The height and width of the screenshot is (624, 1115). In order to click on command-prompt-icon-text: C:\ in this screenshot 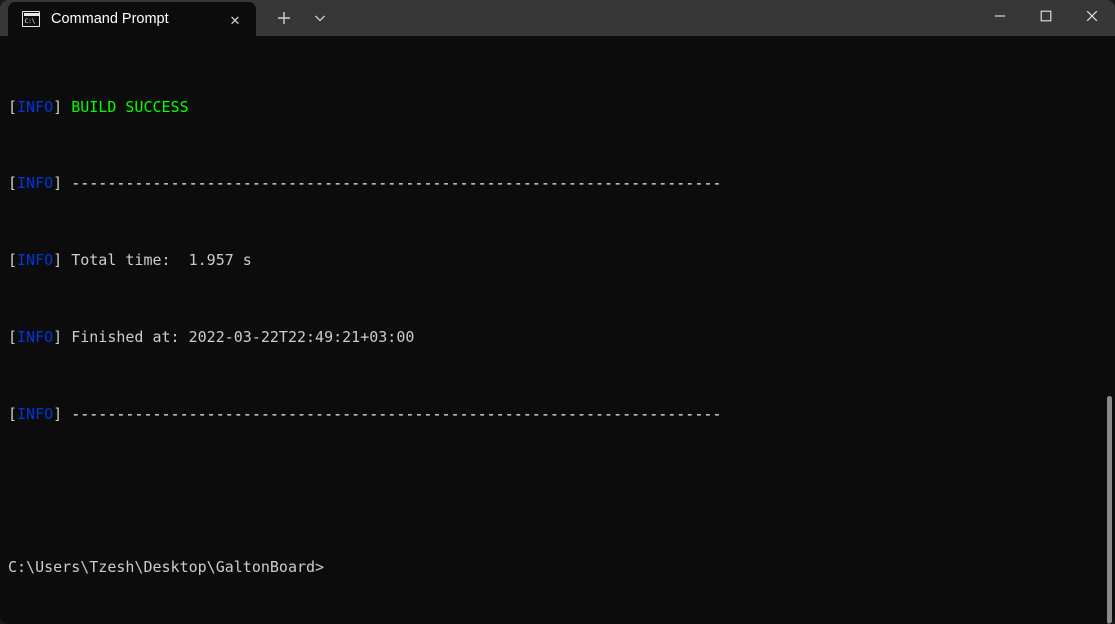, I will do `click(30, 21)`.